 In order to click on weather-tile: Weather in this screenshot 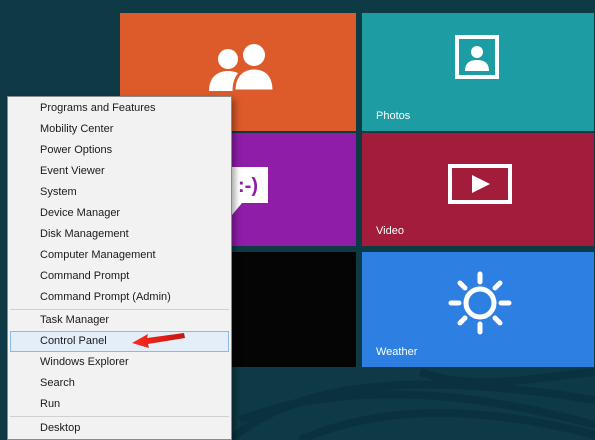, I will do `click(478, 309)`.